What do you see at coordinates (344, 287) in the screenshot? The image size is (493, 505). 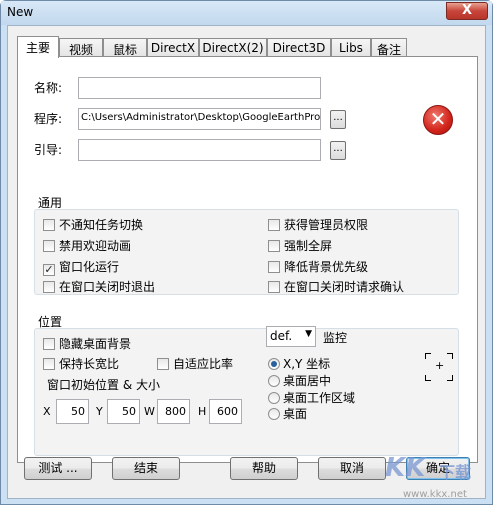 I see `checkbox-label: 在窗口关闭时请求确认` at bounding box center [344, 287].